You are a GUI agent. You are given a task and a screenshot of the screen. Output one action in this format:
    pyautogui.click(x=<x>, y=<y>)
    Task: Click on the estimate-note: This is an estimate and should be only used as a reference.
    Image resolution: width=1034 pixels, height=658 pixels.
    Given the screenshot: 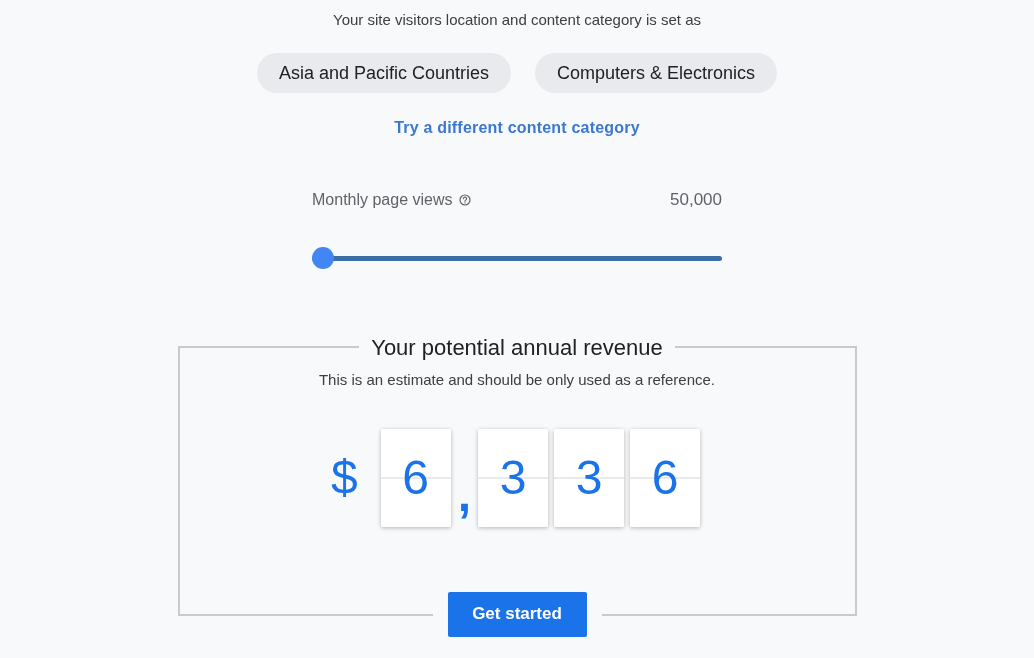 What is the action you would take?
    pyautogui.click(x=517, y=379)
    